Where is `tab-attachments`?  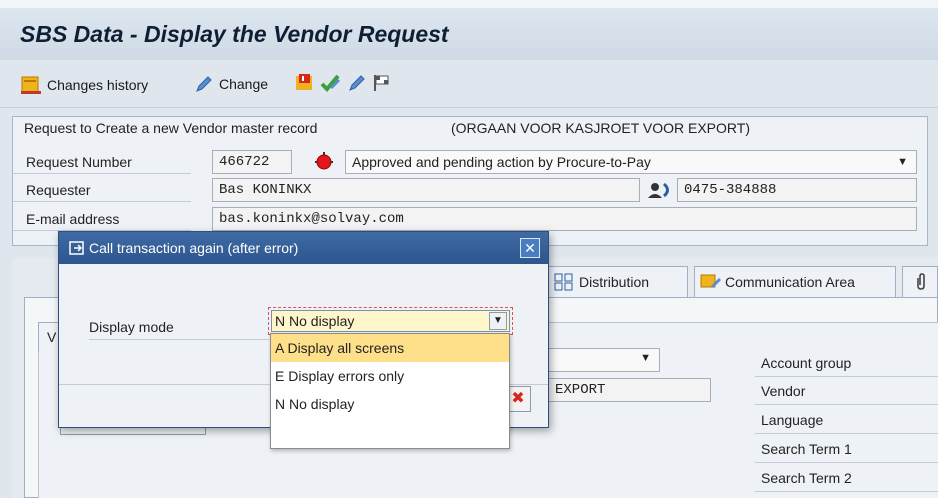 tab-attachments is located at coordinates (920, 282).